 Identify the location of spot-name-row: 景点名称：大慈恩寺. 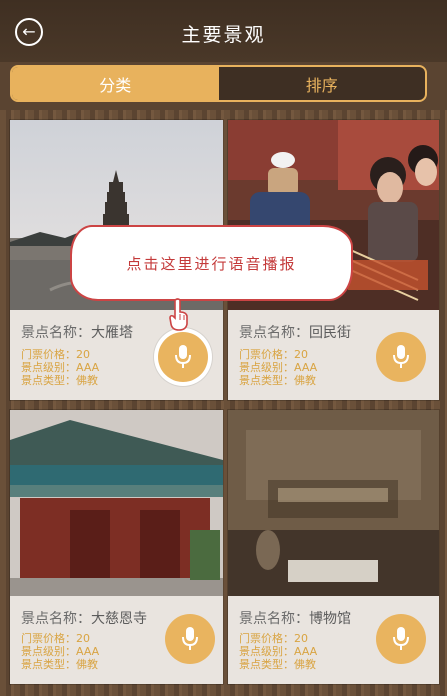
(84, 618).